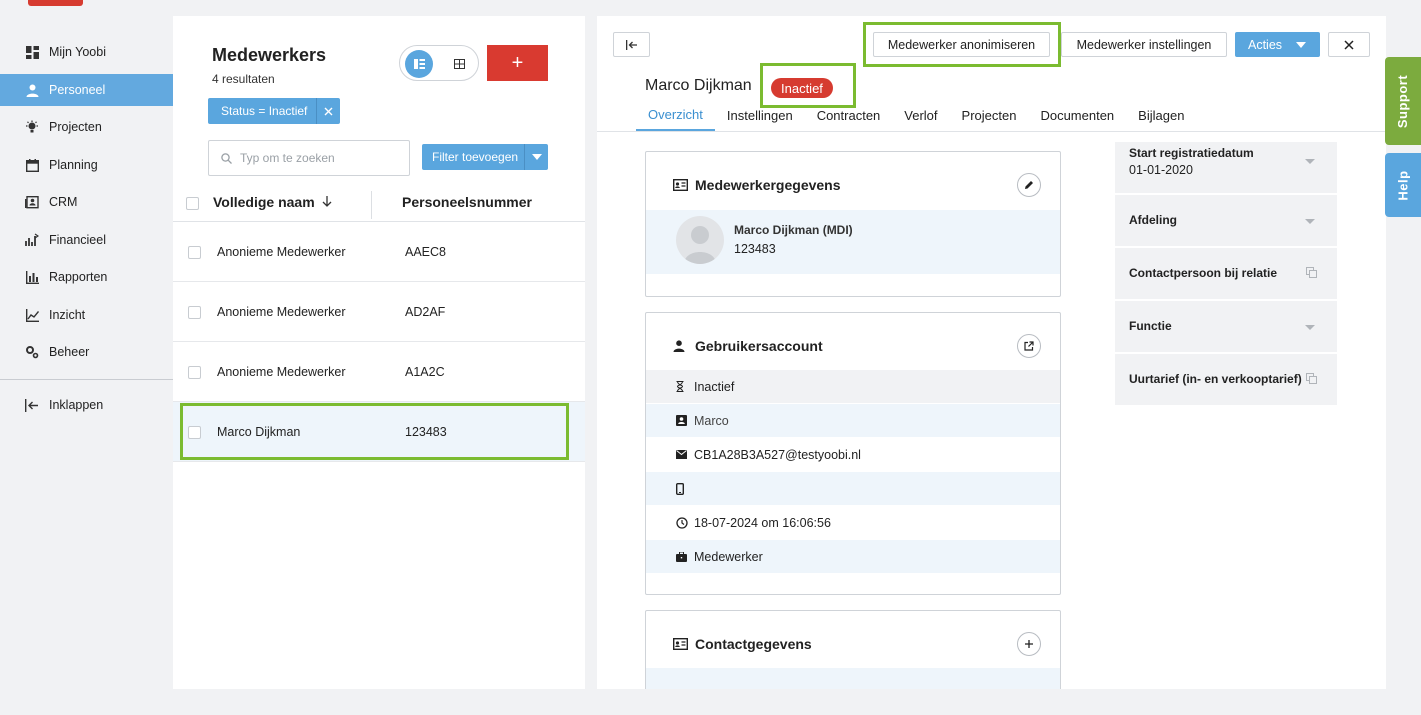 The image size is (1421, 715). I want to click on table-row: Anonieme Medewerker A1A2C, so click(379, 372).